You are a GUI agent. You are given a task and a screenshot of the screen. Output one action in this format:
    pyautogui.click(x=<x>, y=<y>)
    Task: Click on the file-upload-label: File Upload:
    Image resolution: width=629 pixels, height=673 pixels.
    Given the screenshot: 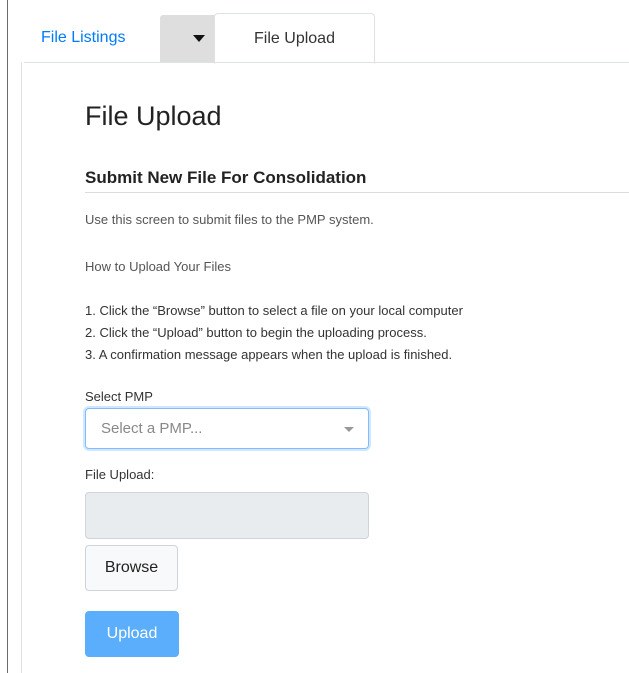 What is the action you would take?
    pyautogui.click(x=120, y=474)
    